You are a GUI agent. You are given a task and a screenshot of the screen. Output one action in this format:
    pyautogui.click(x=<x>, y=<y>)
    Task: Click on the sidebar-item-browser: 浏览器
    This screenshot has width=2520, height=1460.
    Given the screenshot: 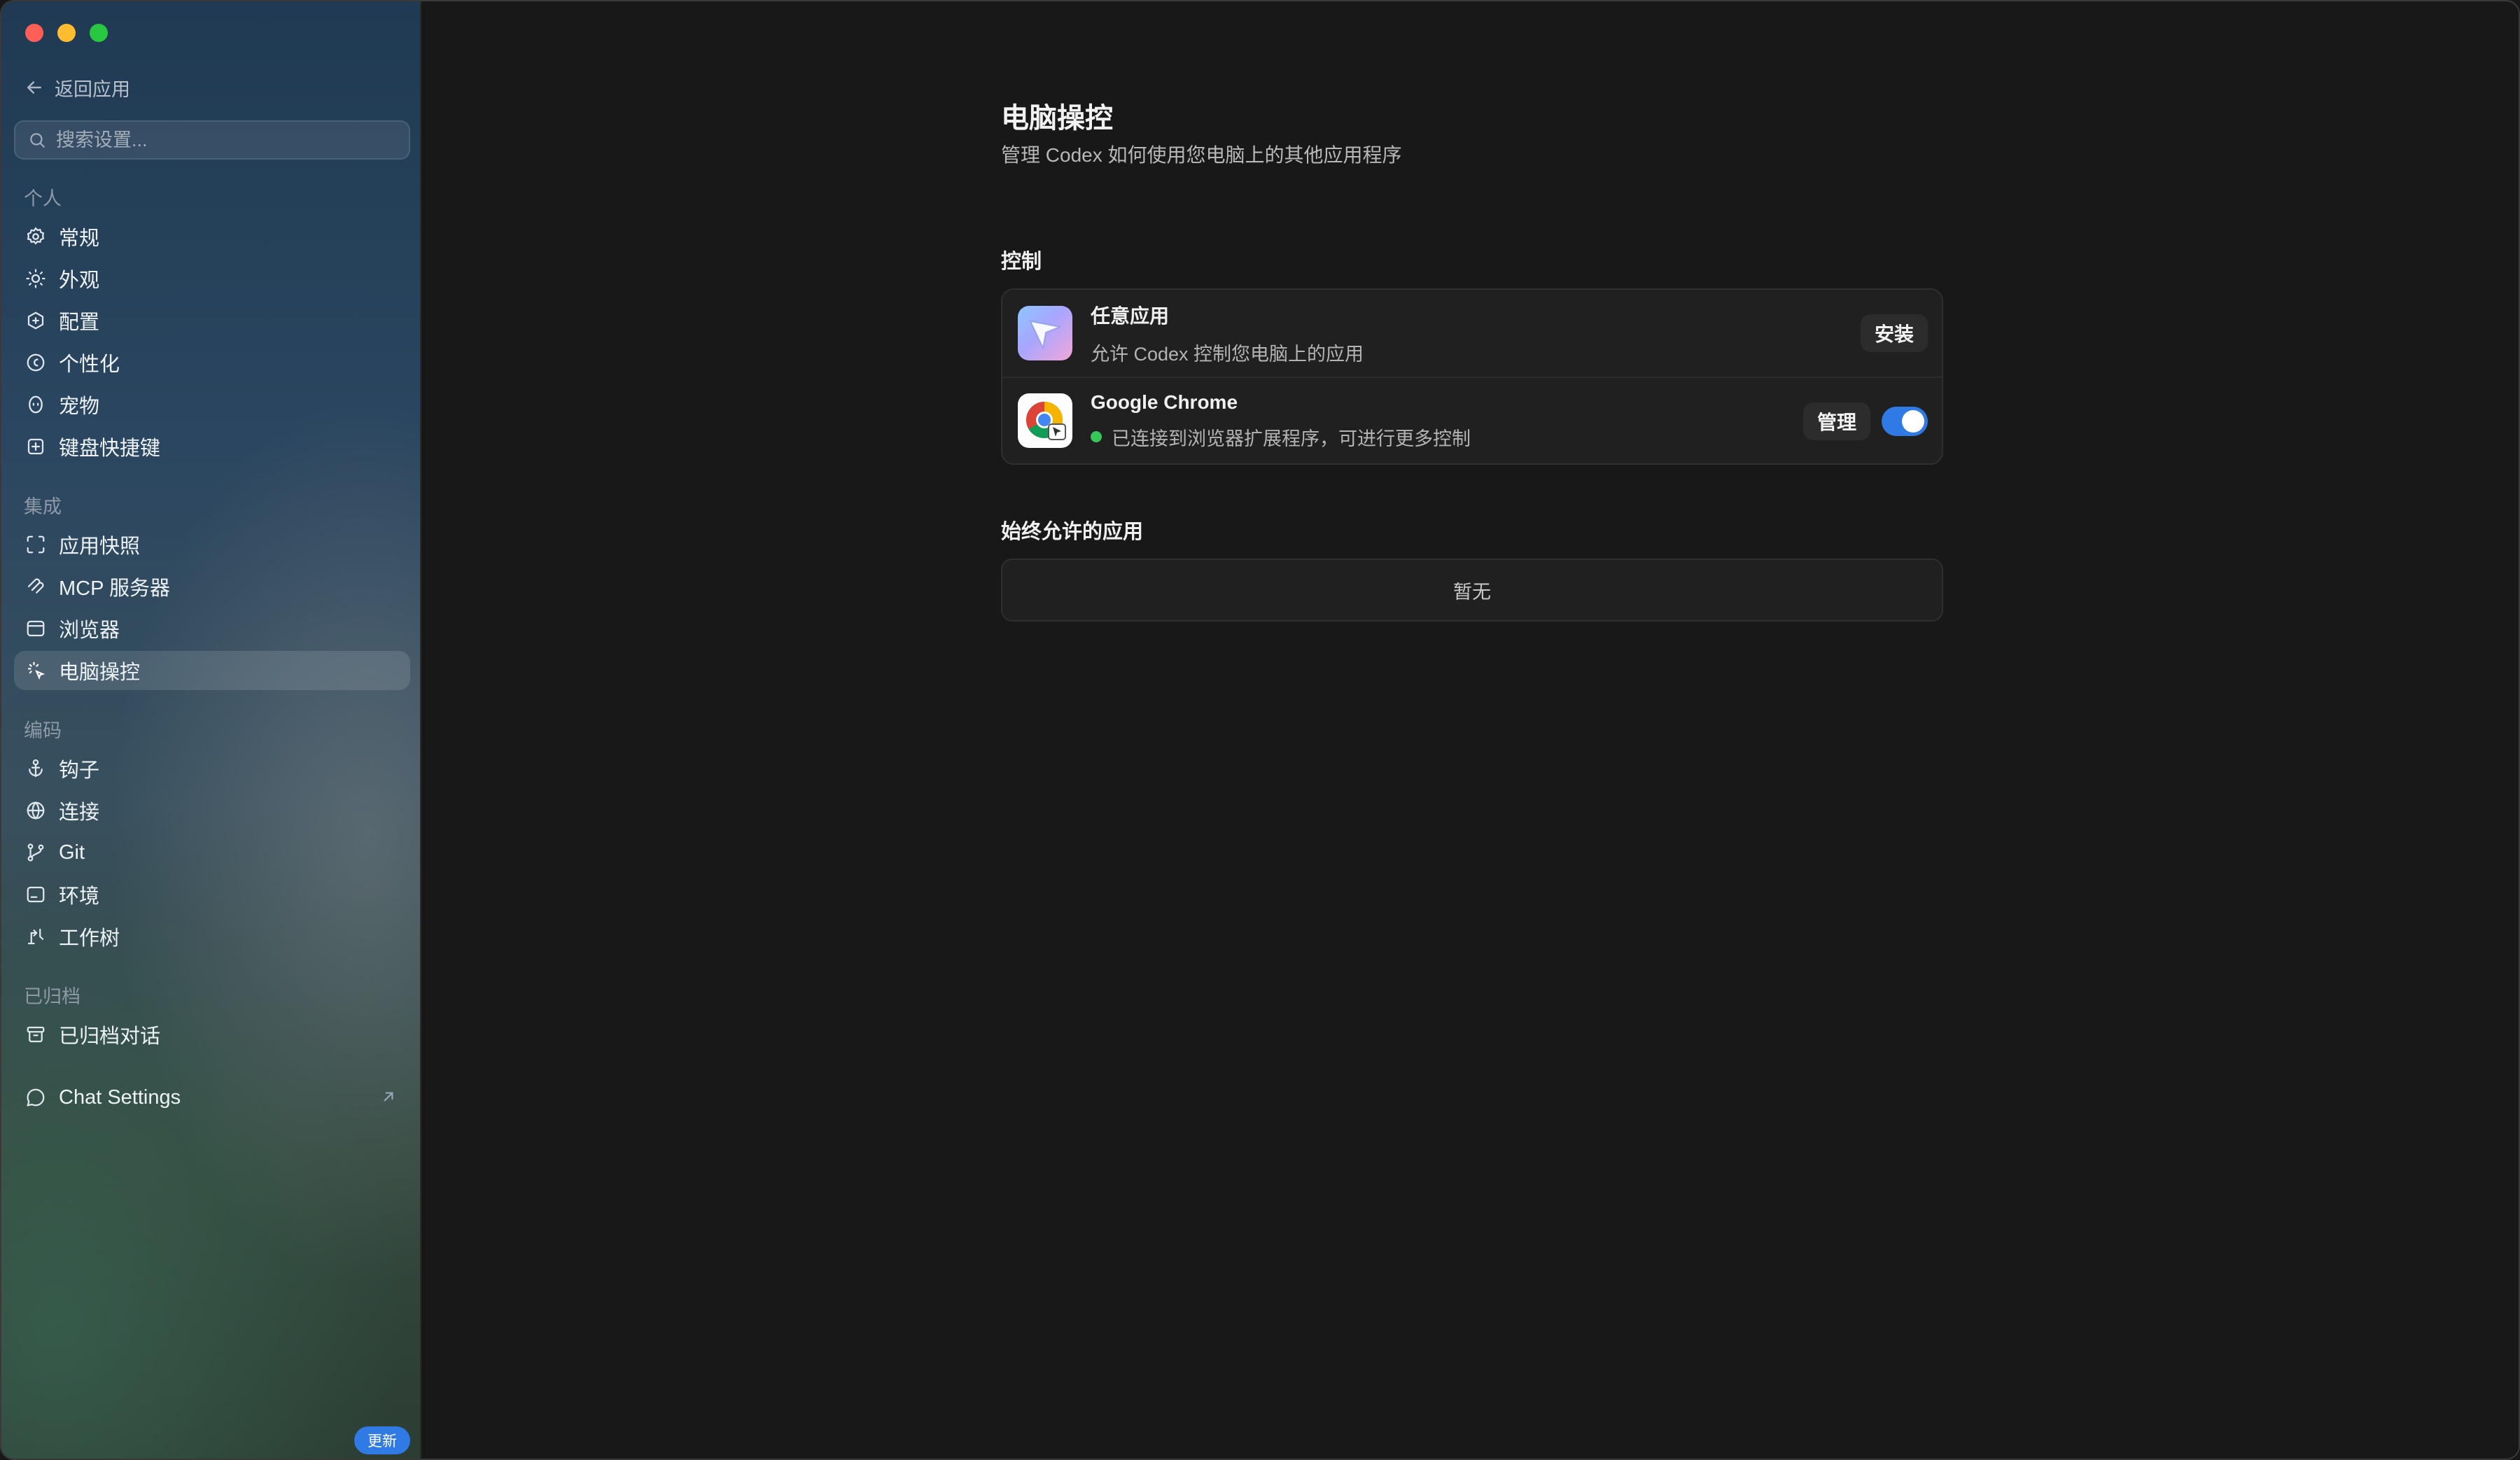 What is the action you would take?
    pyautogui.click(x=212, y=629)
    